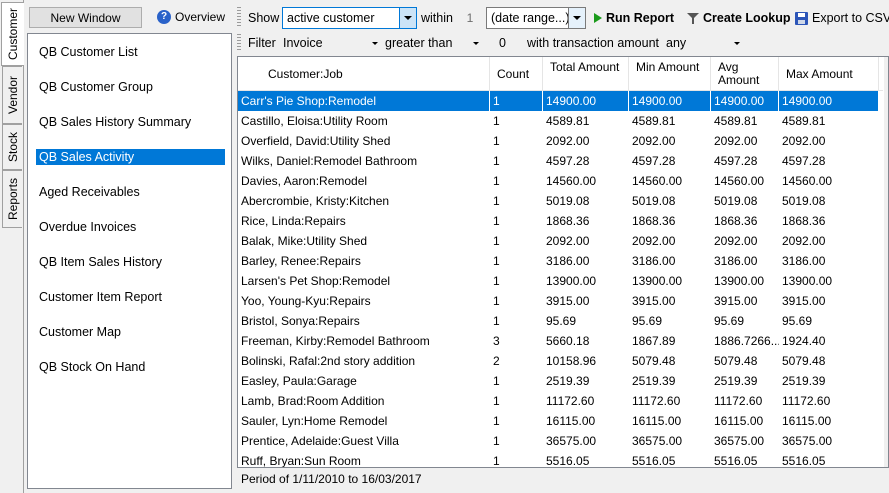  I want to click on create-lookup-button: Create Lookup, so click(739, 18).